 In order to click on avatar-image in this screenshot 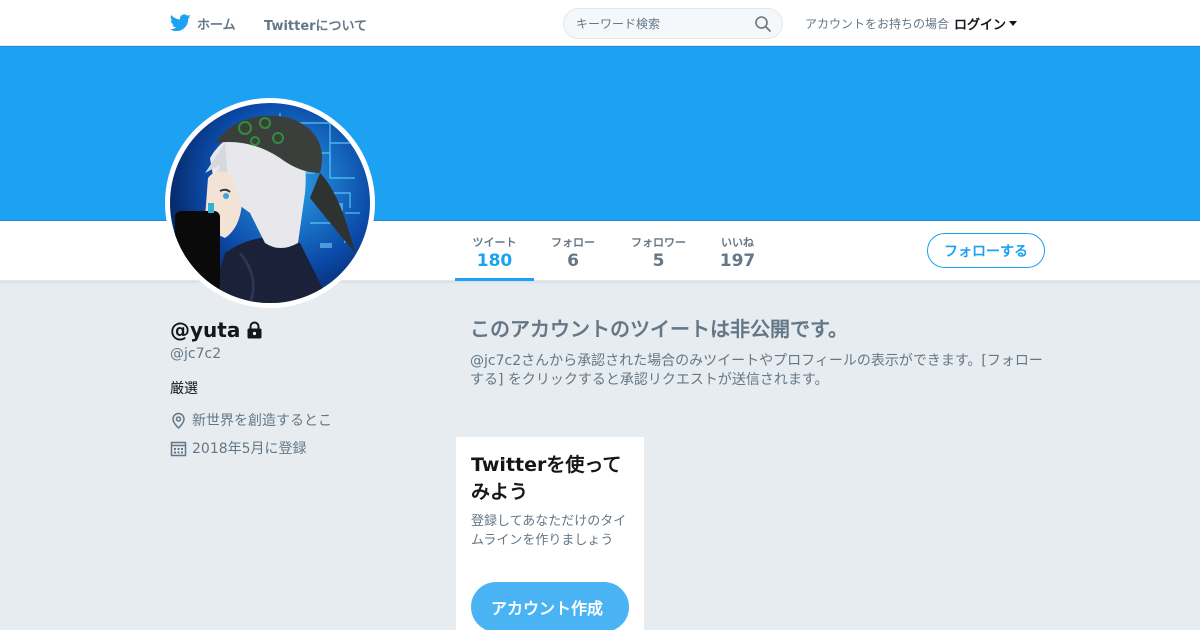, I will do `click(270, 203)`.